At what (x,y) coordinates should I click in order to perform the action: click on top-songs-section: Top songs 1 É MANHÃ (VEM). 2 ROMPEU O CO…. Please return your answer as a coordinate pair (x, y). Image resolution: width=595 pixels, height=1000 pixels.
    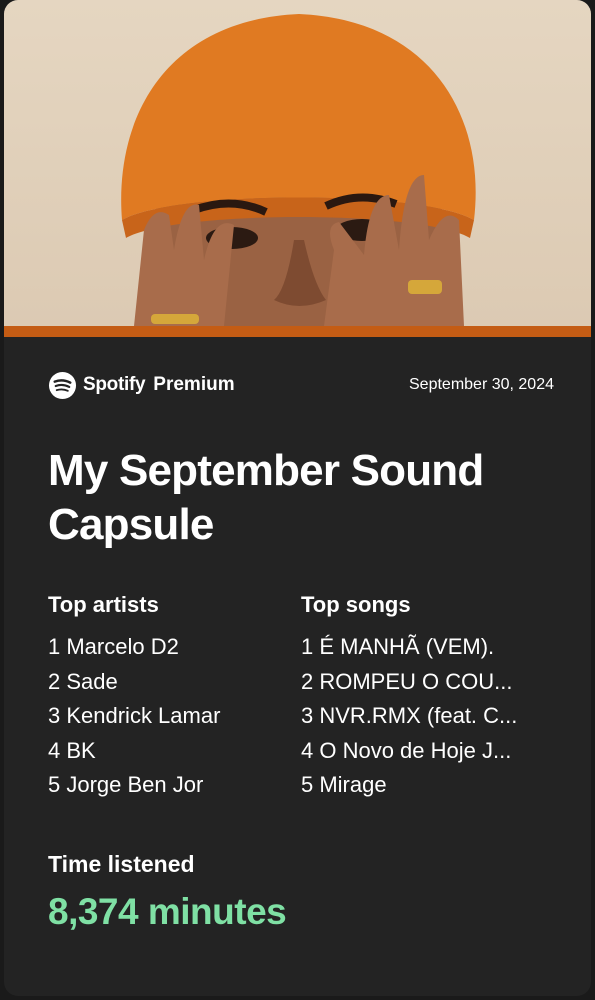
    Looking at the image, I should click on (423, 697).